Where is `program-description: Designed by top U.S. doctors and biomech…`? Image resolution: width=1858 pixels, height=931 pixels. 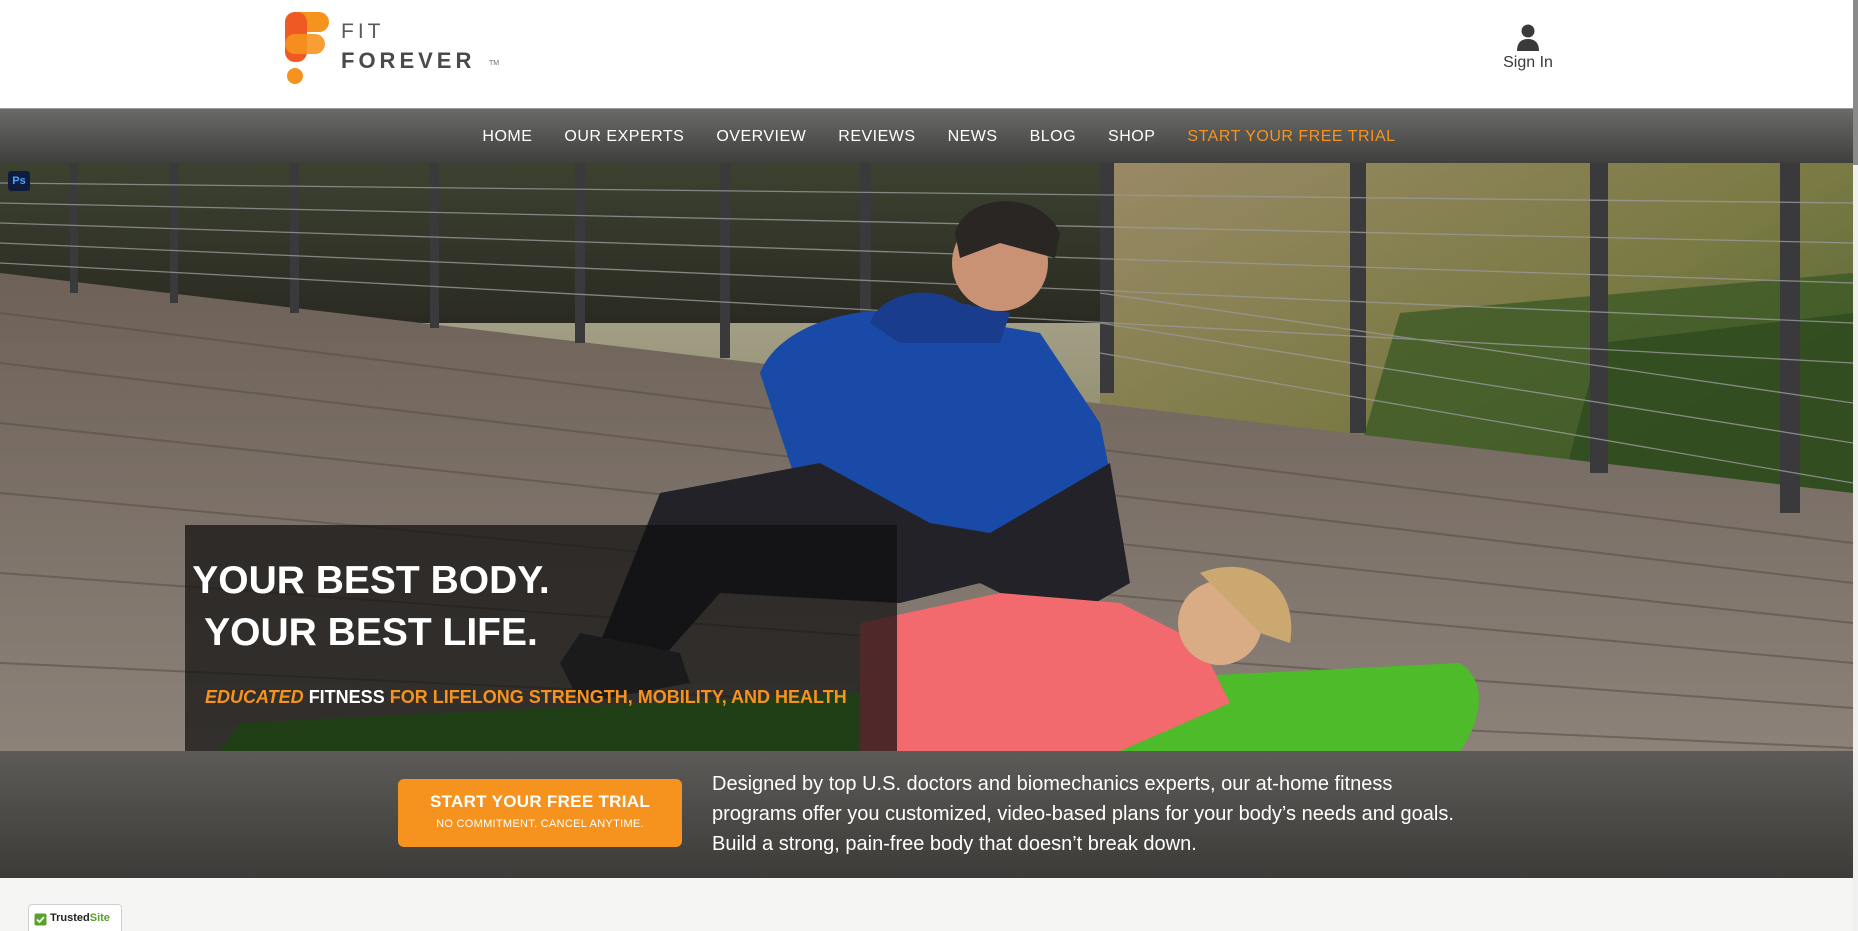
program-description: Designed by top U.S. doctors and biomech… is located at coordinates (1083, 814).